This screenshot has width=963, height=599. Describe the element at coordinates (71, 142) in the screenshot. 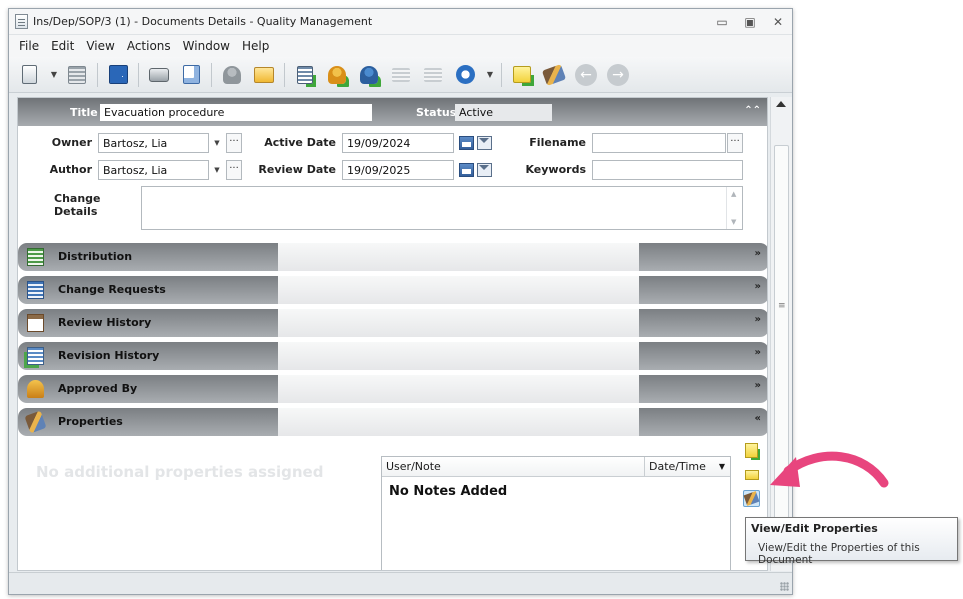

I see `owner-label: Owner` at that location.